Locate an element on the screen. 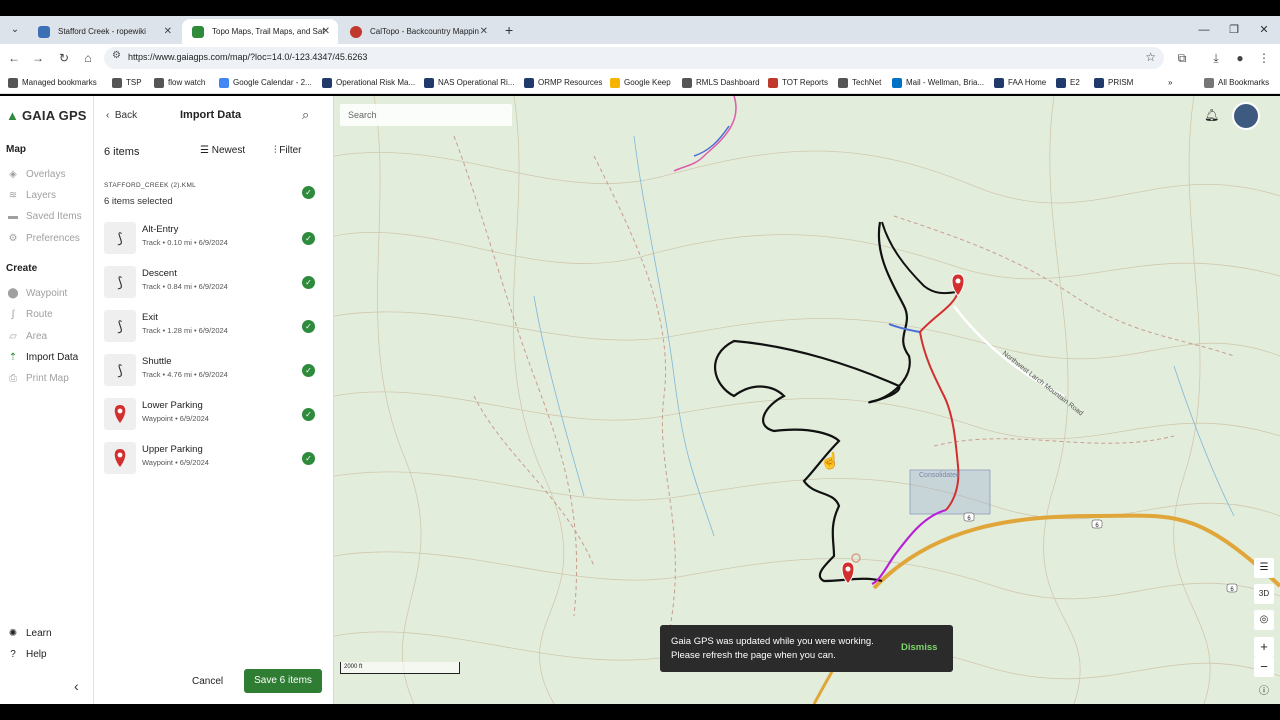  bookmark-item: Google Keep is located at coordinates (640, 83).